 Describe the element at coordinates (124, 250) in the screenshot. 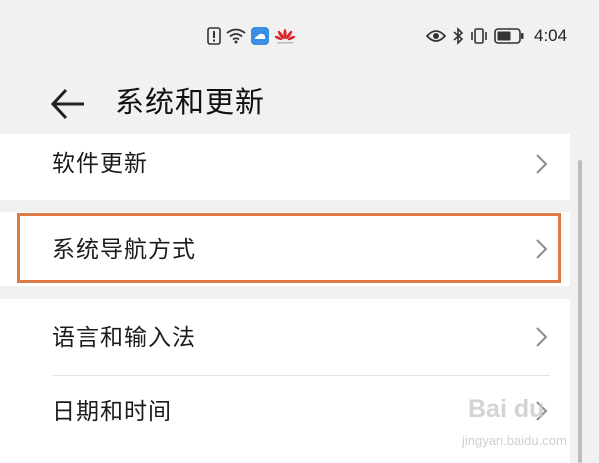

I see `settings-item-label: 系统导航方式` at that location.